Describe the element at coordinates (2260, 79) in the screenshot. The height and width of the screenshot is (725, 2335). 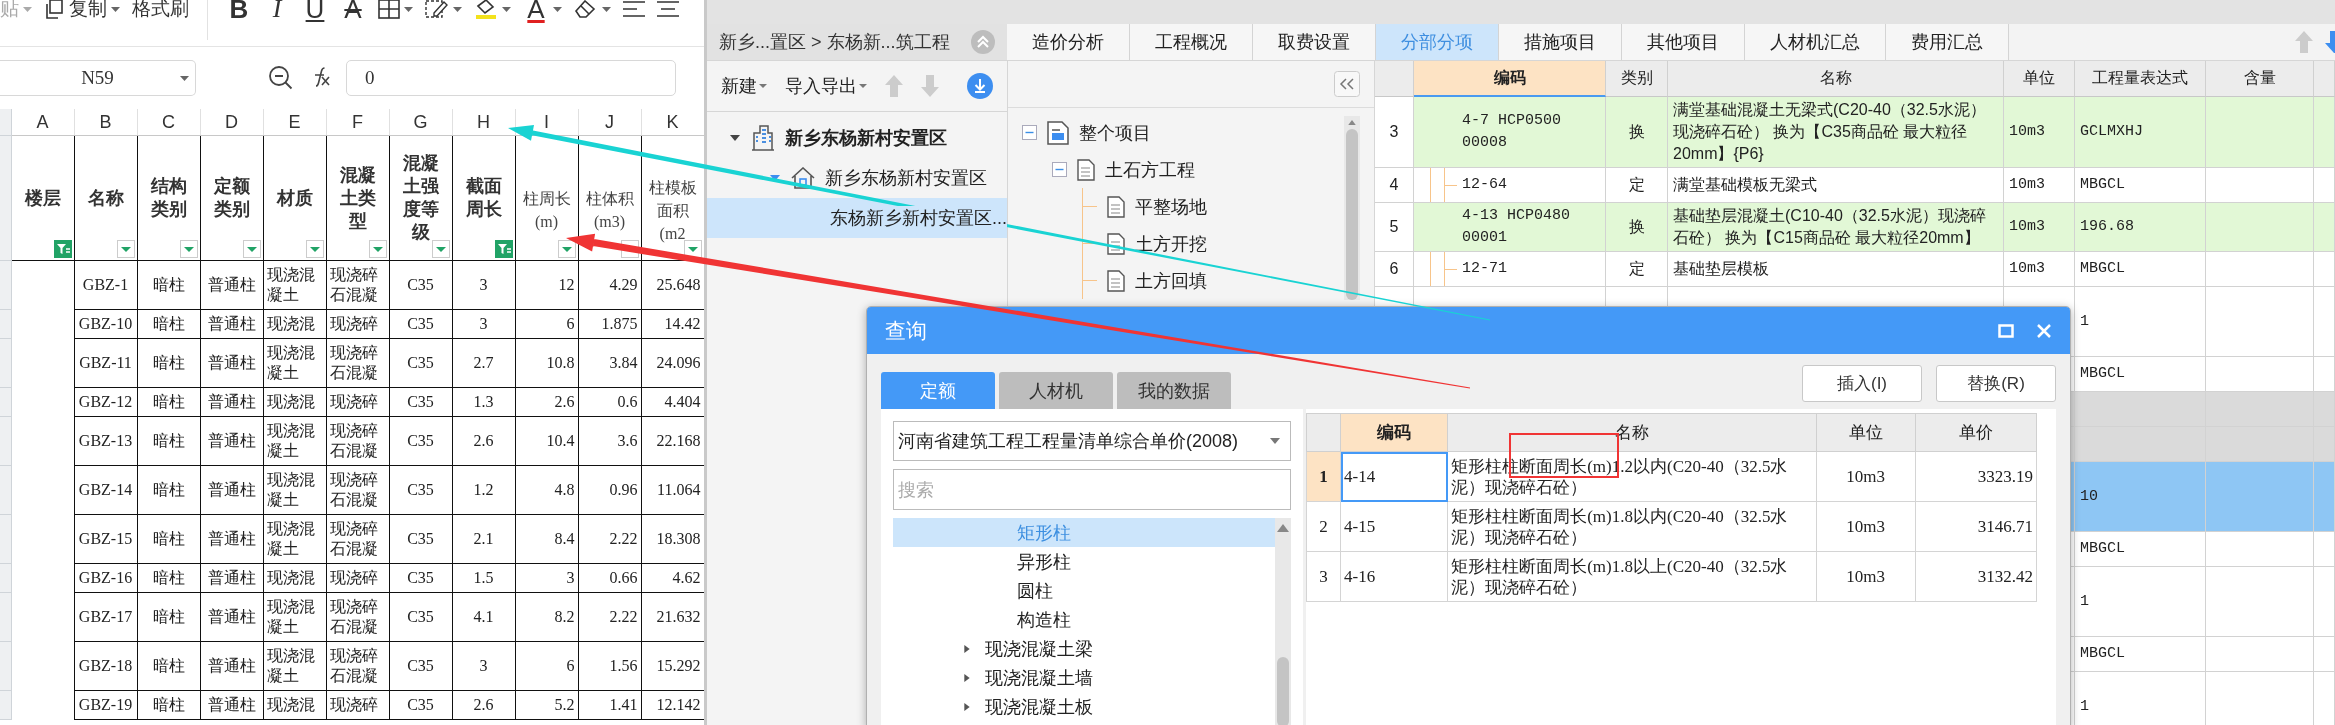
I see `column-header: 含量` at that location.